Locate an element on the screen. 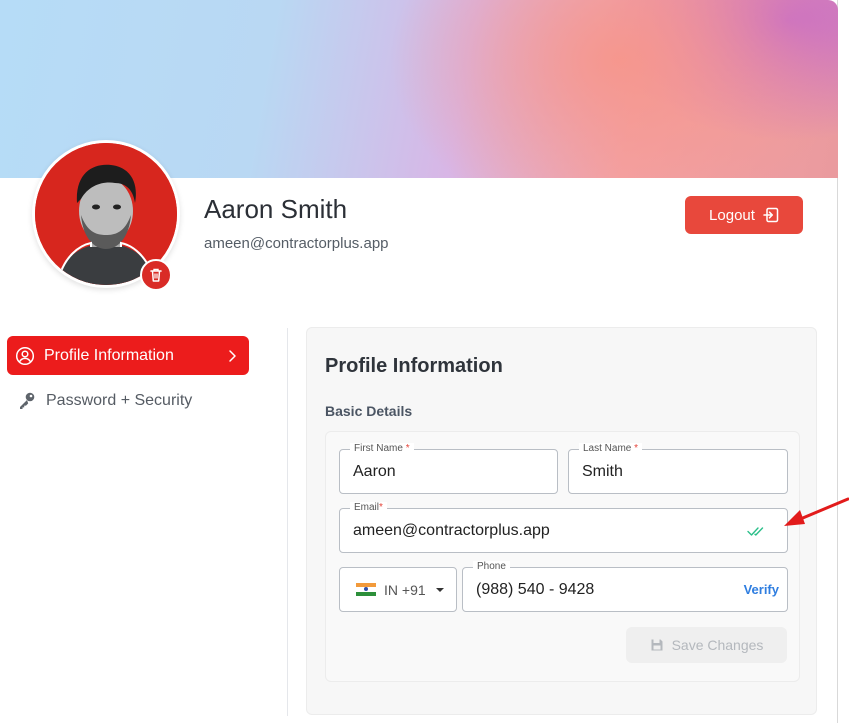 The width and height of the screenshot is (849, 723). save-changes-button: Save Changes is located at coordinates (706, 645).